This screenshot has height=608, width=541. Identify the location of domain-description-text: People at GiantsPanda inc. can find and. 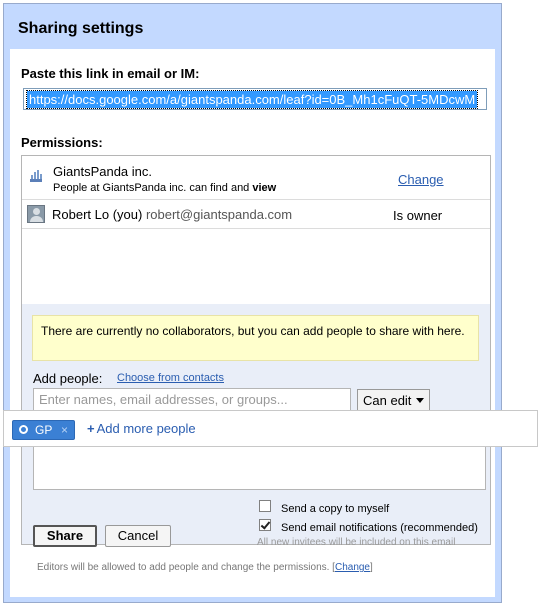
(153, 188).